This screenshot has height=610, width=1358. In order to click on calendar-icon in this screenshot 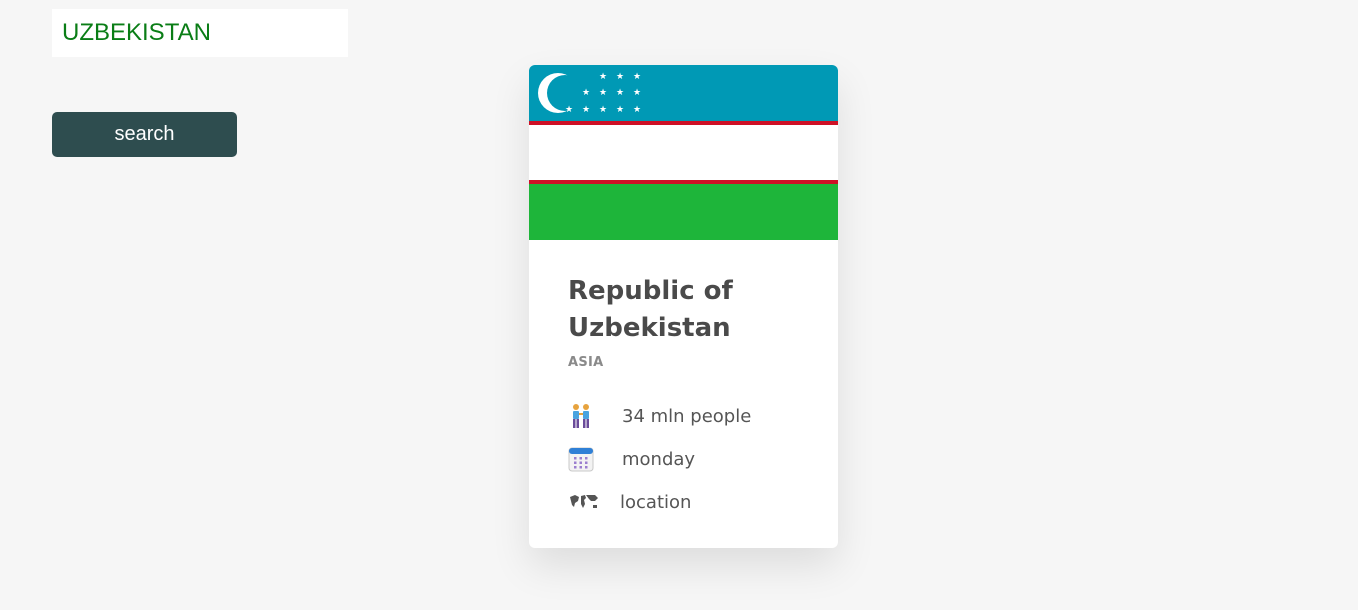, I will do `click(585, 459)`.